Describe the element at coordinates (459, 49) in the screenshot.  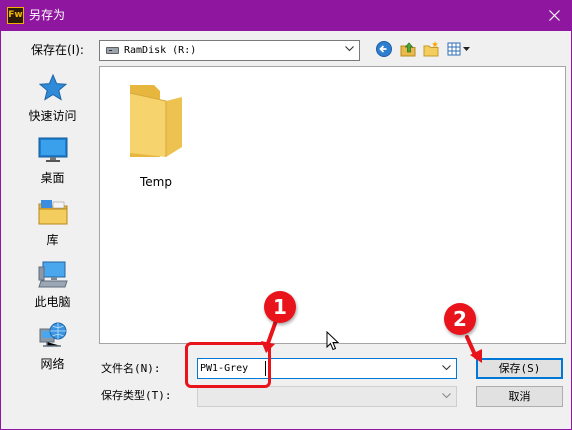
I see `view-menu-icon` at that location.